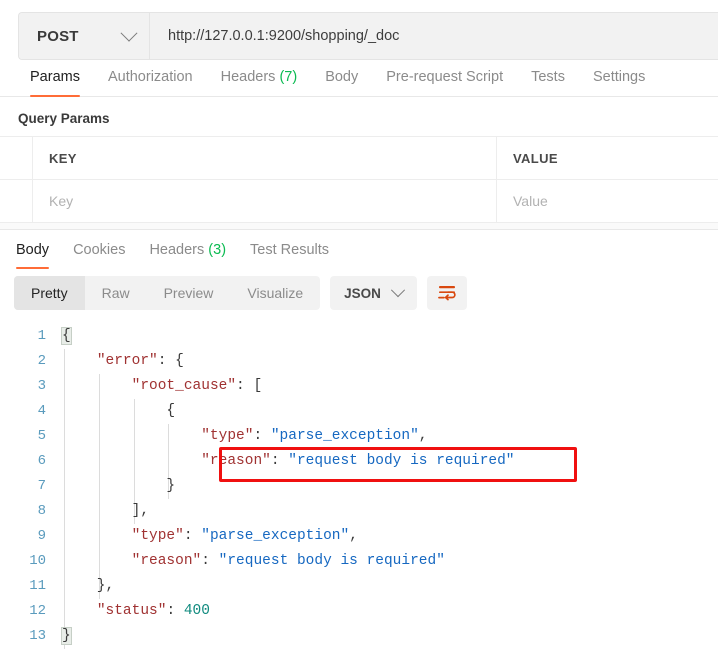 Image resolution: width=718 pixels, height=664 pixels. Describe the element at coordinates (187, 255) in the screenshot. I see `response-tab-headers: Headers (3)` at that location.